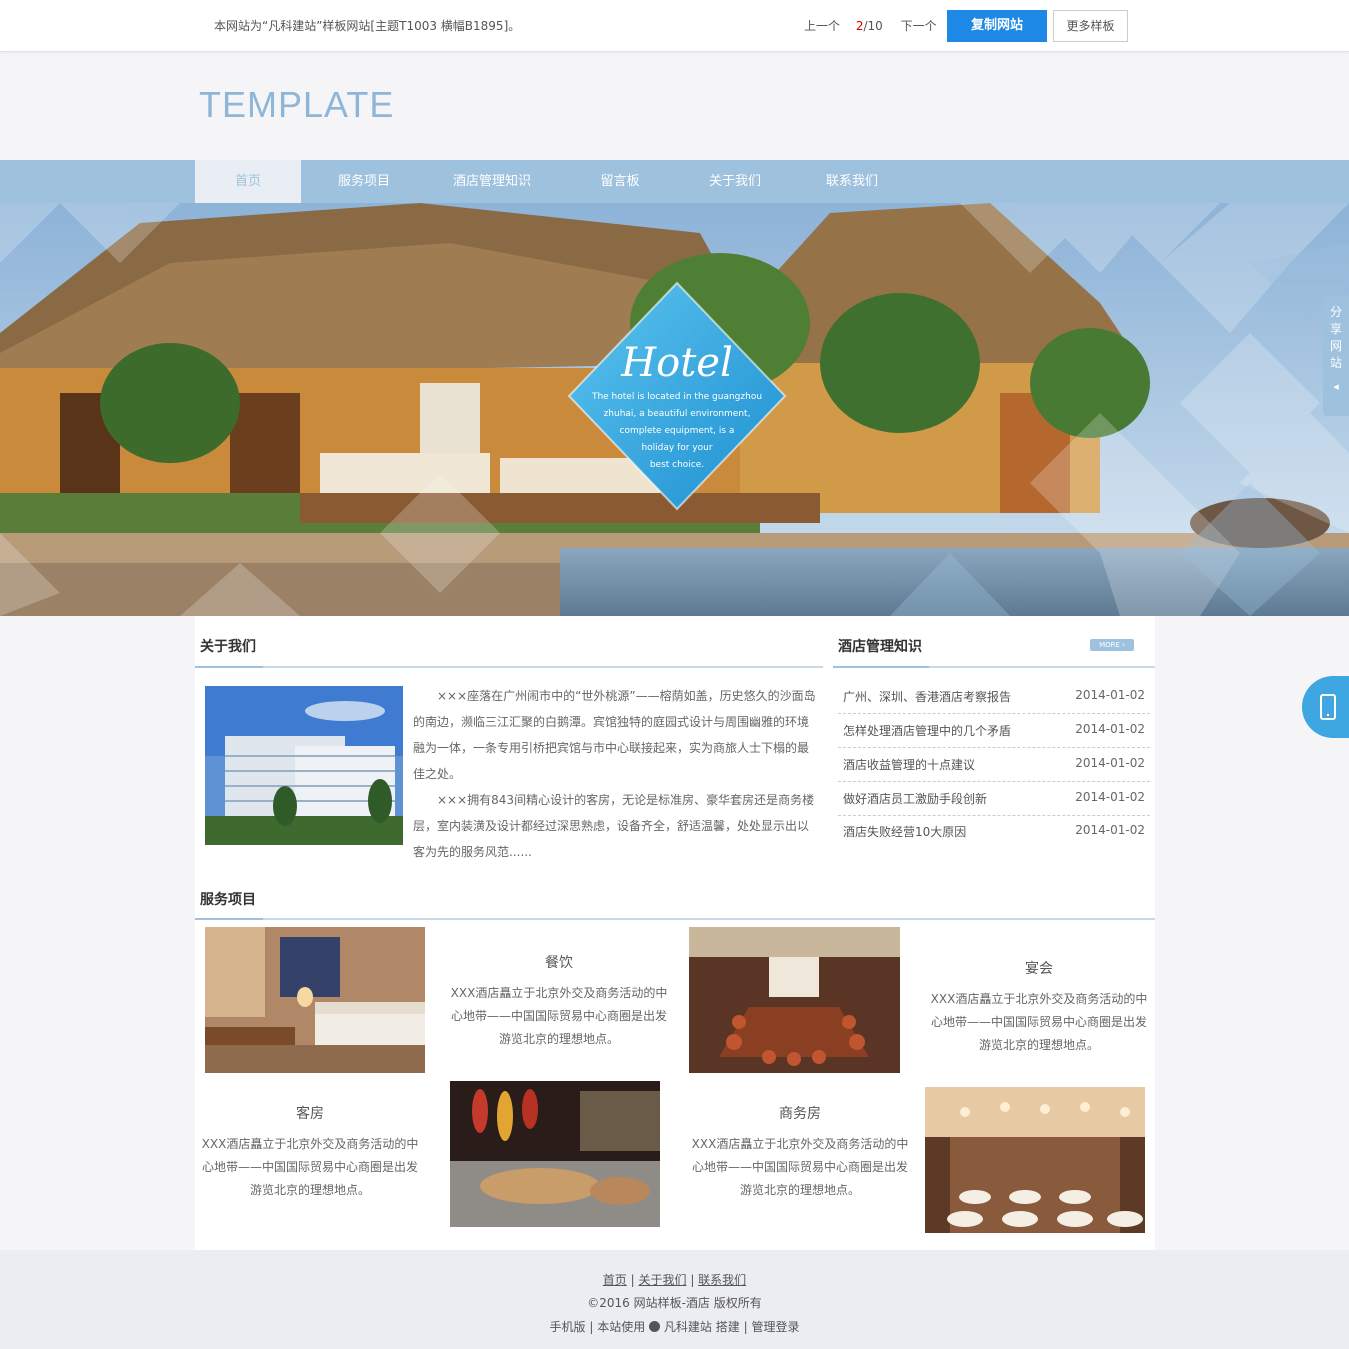 Image resolution: width=1349 pixels, height=1349 pixels. What do you see at coordinates (1039, 968) in the screenshot?
I see `service-name: 宴会` at bounding box center [1039, 968].